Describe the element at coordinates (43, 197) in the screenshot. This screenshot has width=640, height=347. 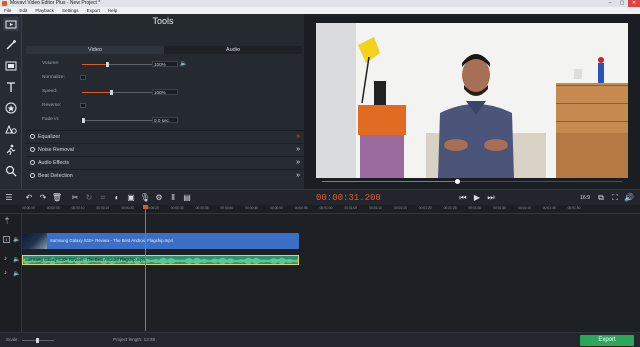
I see `redo-icon: ↷` at that location.